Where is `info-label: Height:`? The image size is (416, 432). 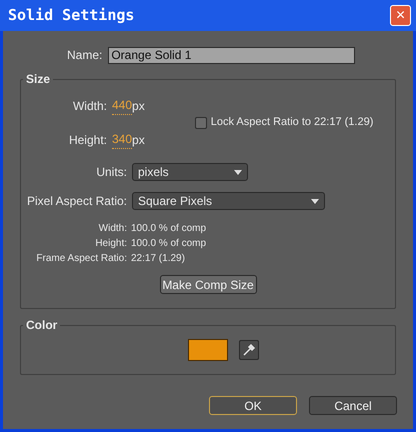
info-label: Height: is located at coordinates (110, 244).